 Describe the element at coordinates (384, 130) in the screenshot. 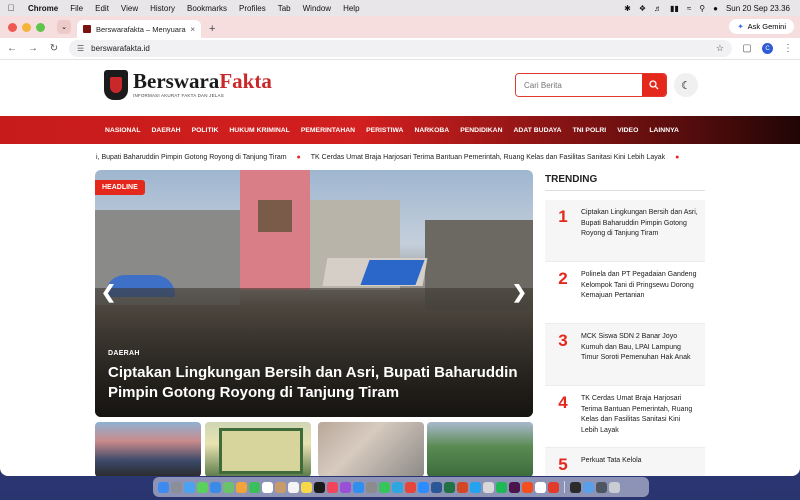

I see `nav-peristiwa: PERISTIWA` at that location.